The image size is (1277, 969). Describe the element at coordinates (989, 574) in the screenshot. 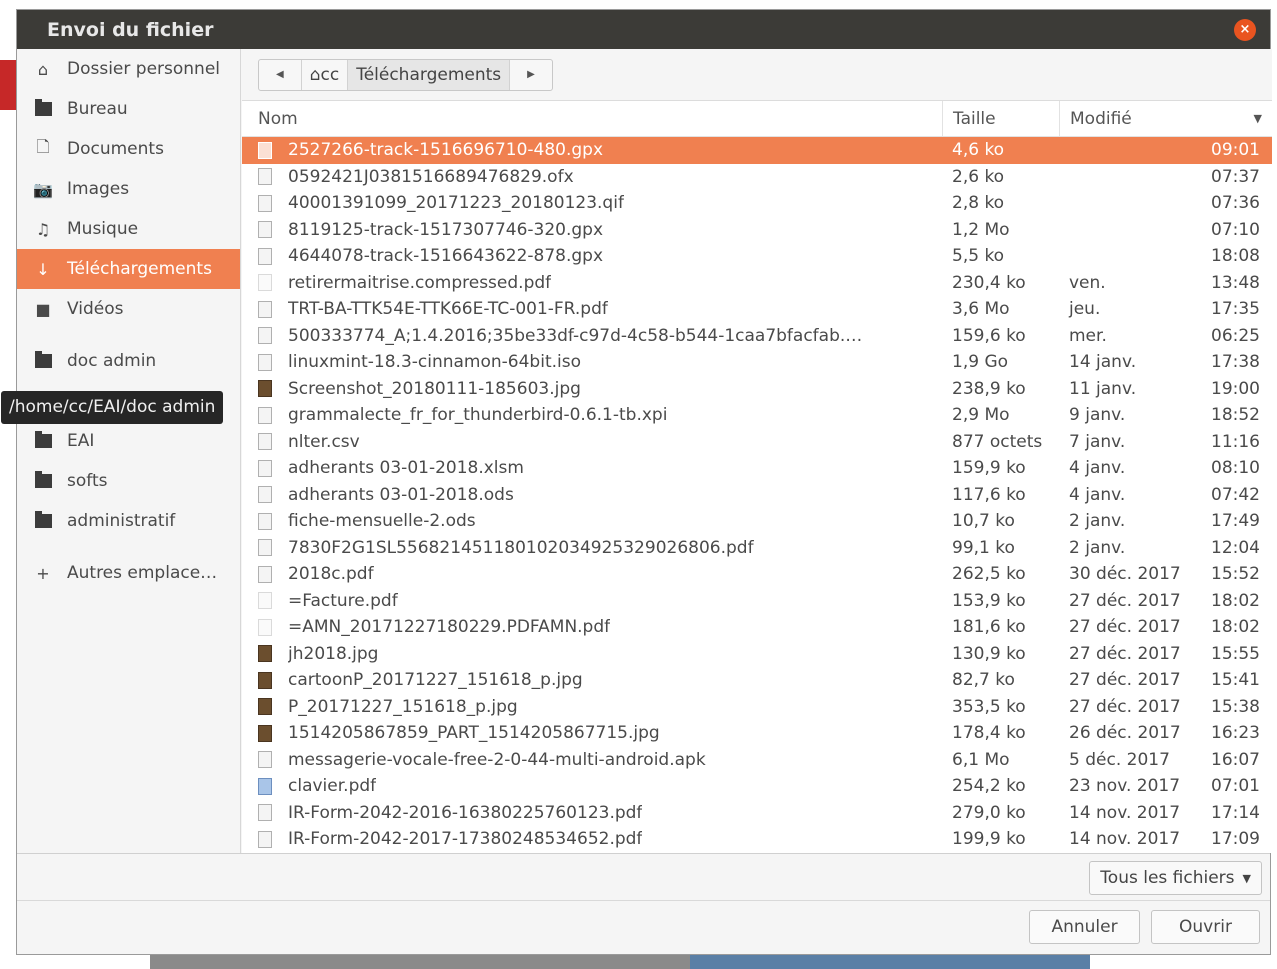

I see `file-size: 262,5 ko` at that location.